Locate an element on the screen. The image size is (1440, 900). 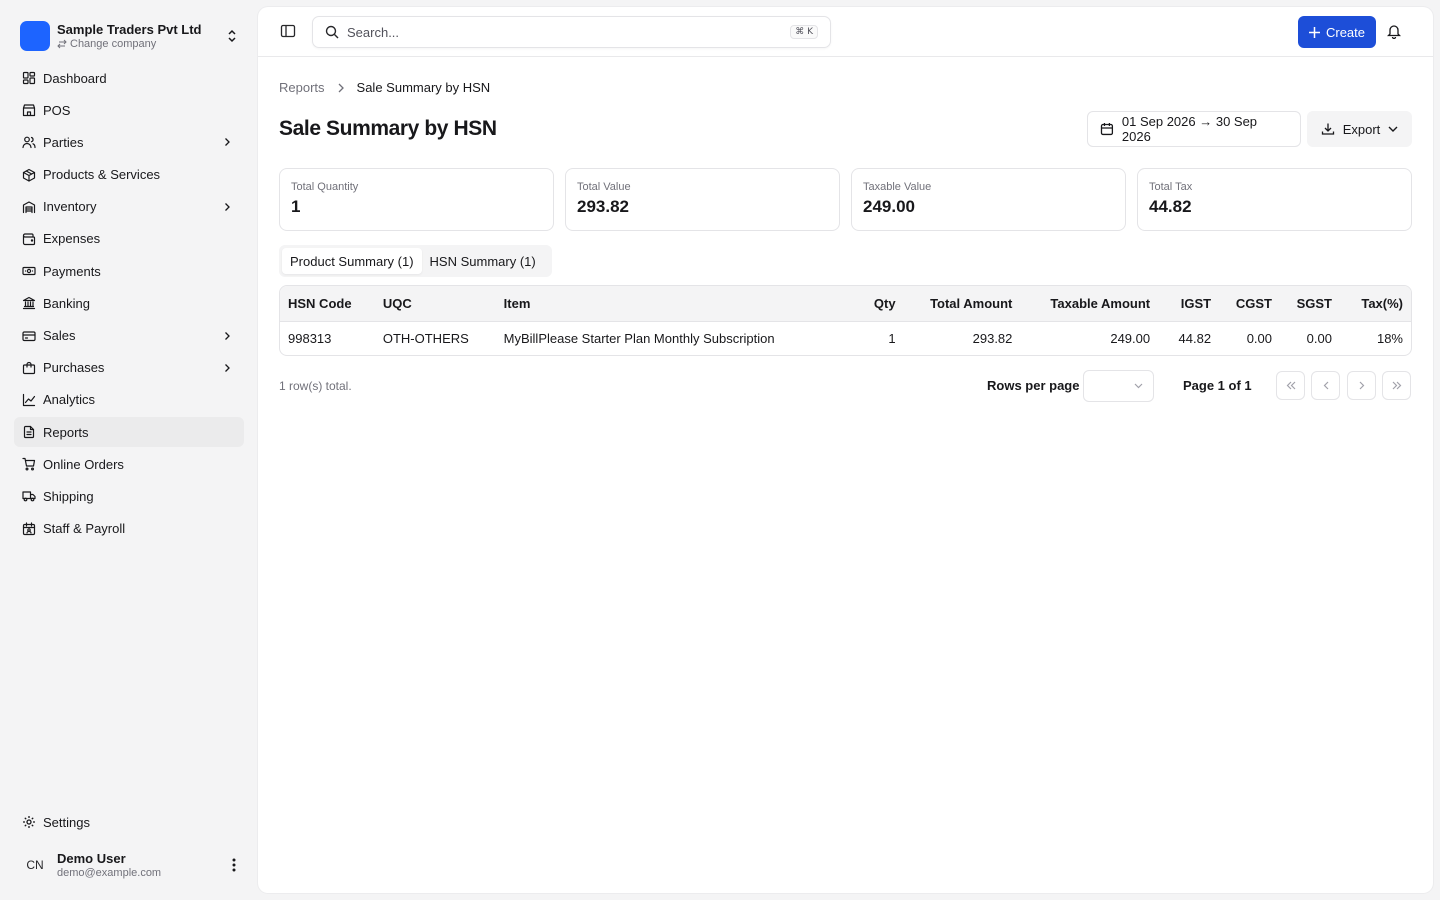
date-range-picker: 01 Sep 2026 → 30 Sep 2026 is located at coordinates (1194, 129).